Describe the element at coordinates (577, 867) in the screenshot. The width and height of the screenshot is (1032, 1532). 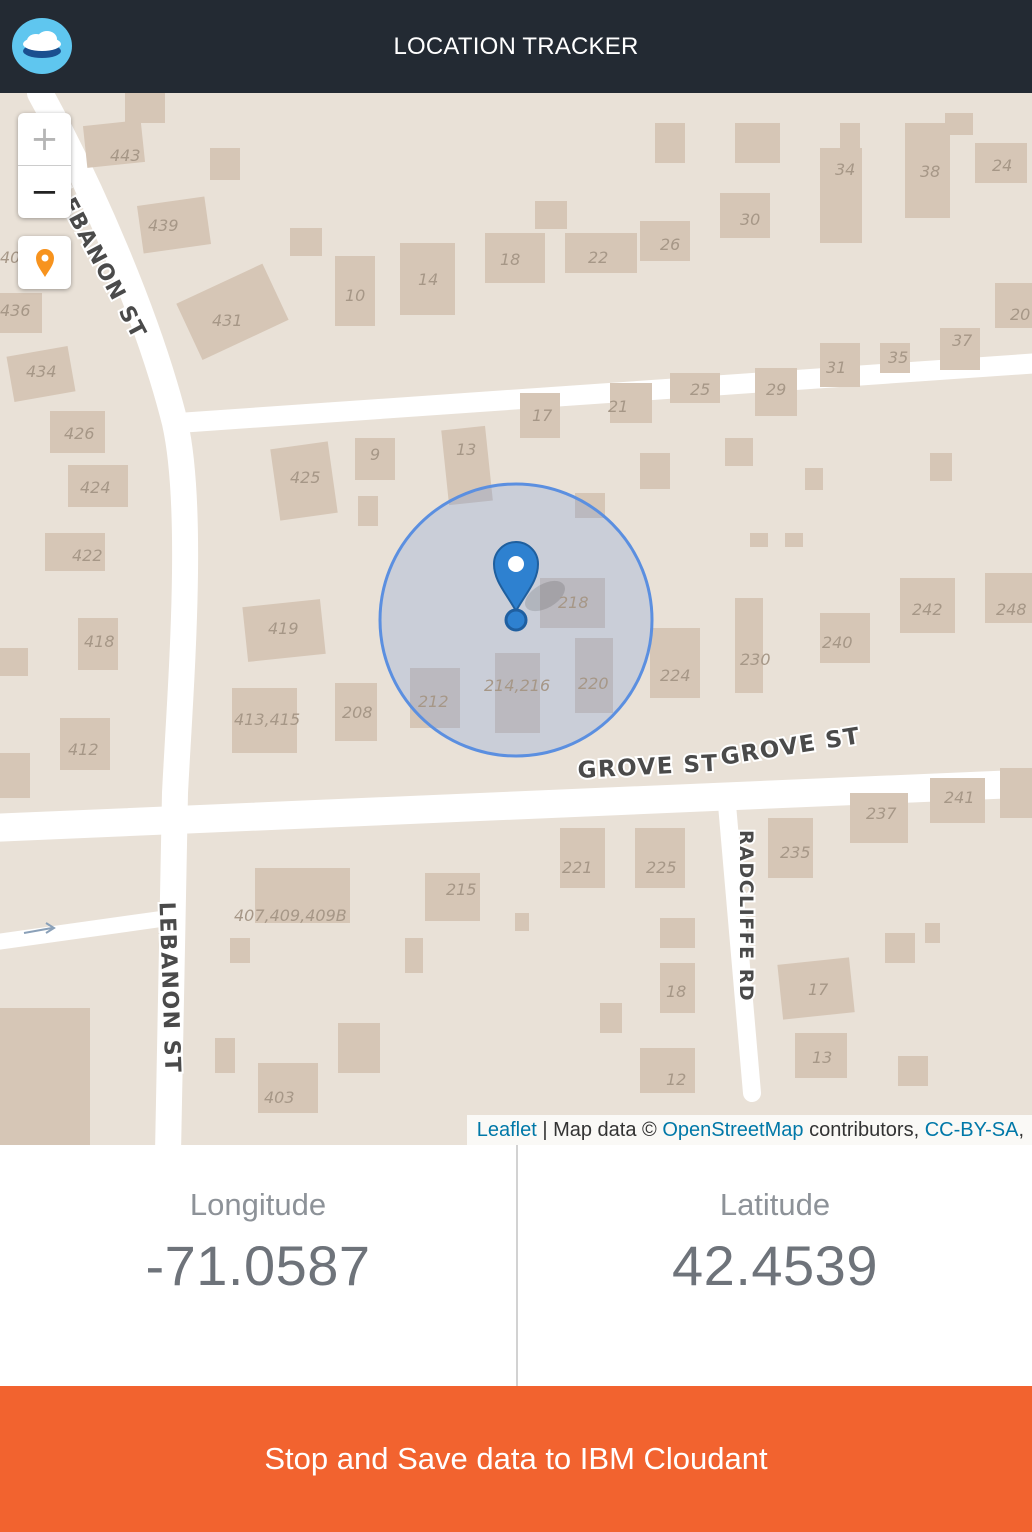
I see `house-number: 221` at that location.